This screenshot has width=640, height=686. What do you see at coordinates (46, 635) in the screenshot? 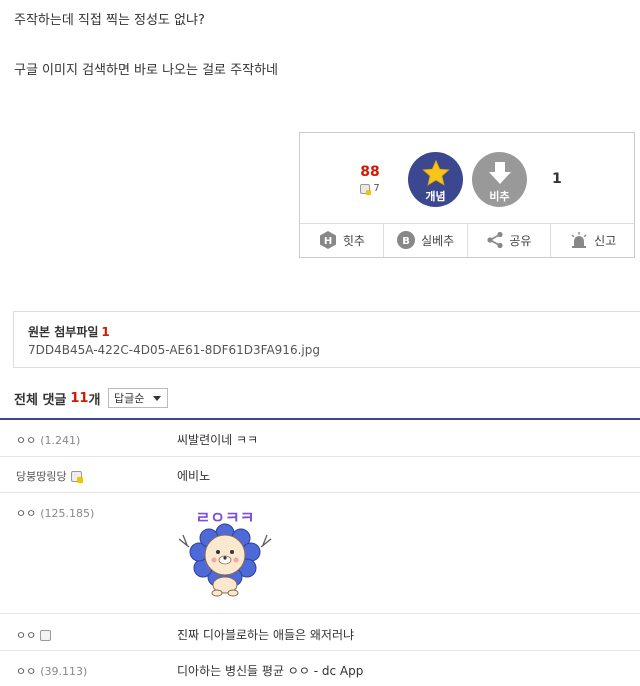
I see `mobile-app-icon` at bounding box center [46, 635].